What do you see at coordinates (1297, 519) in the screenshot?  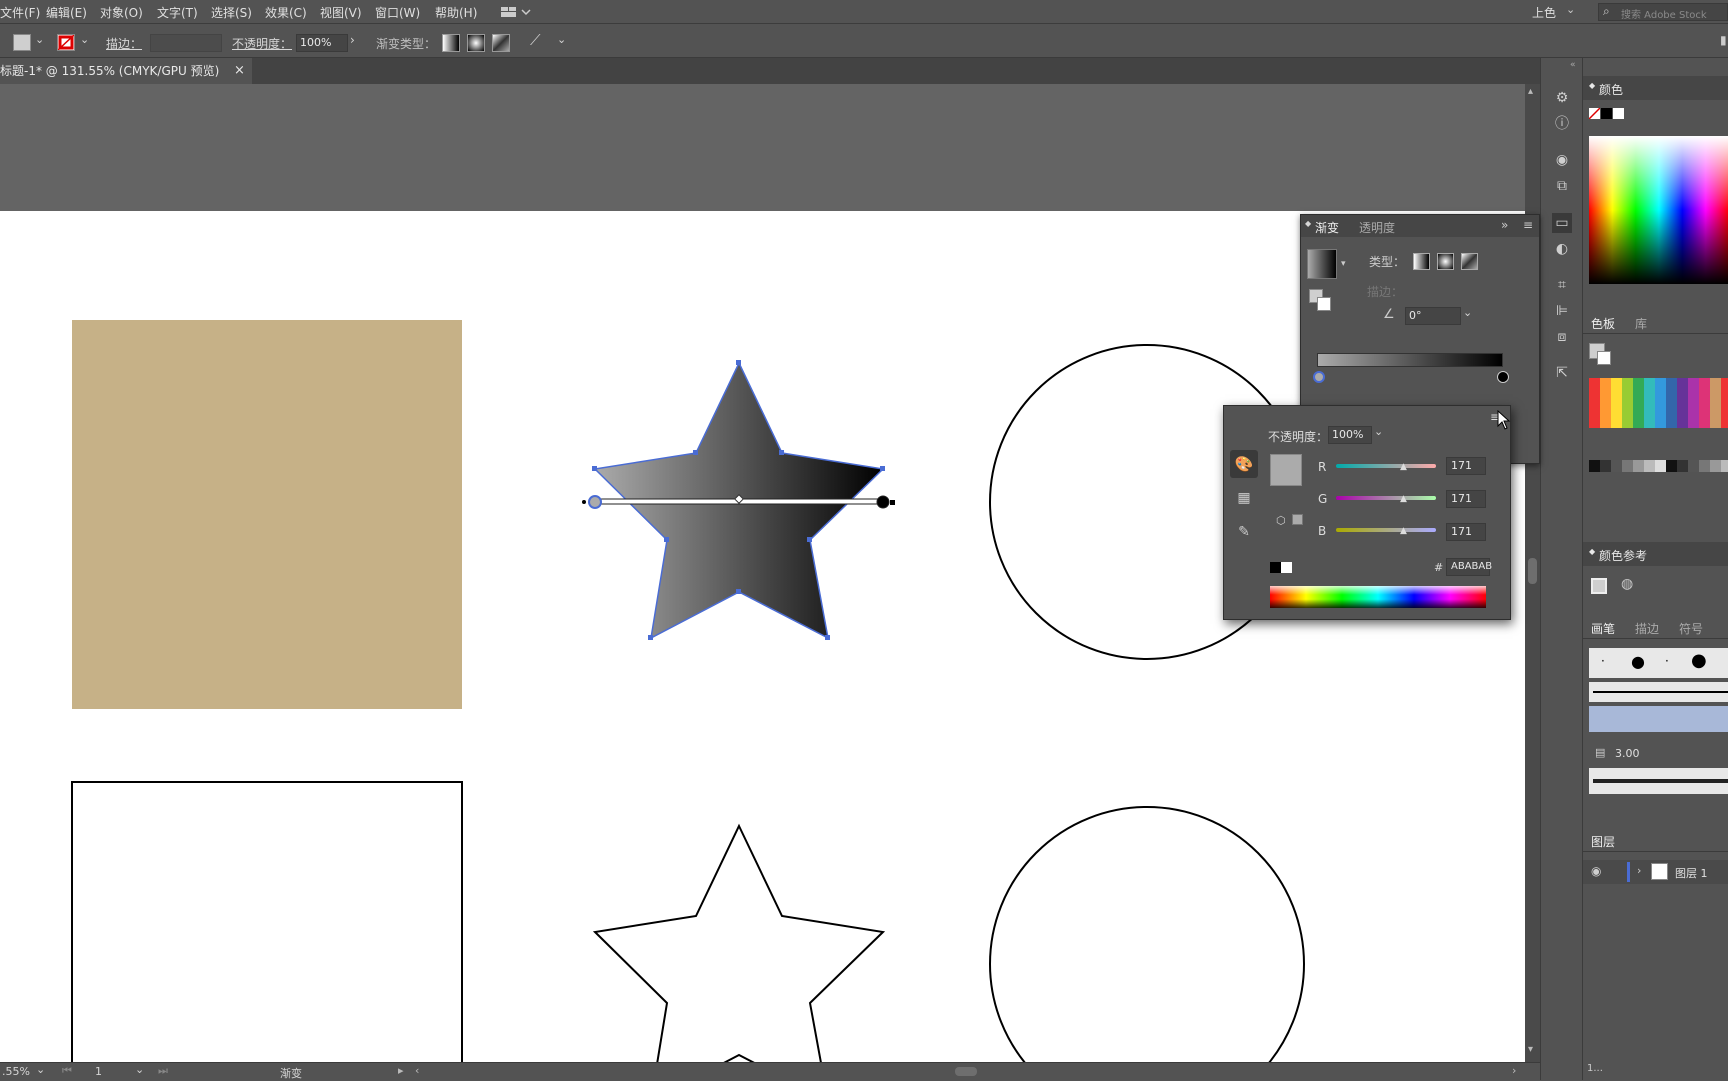 I see `gamut-swatch` at bounding box center [1297, 519].